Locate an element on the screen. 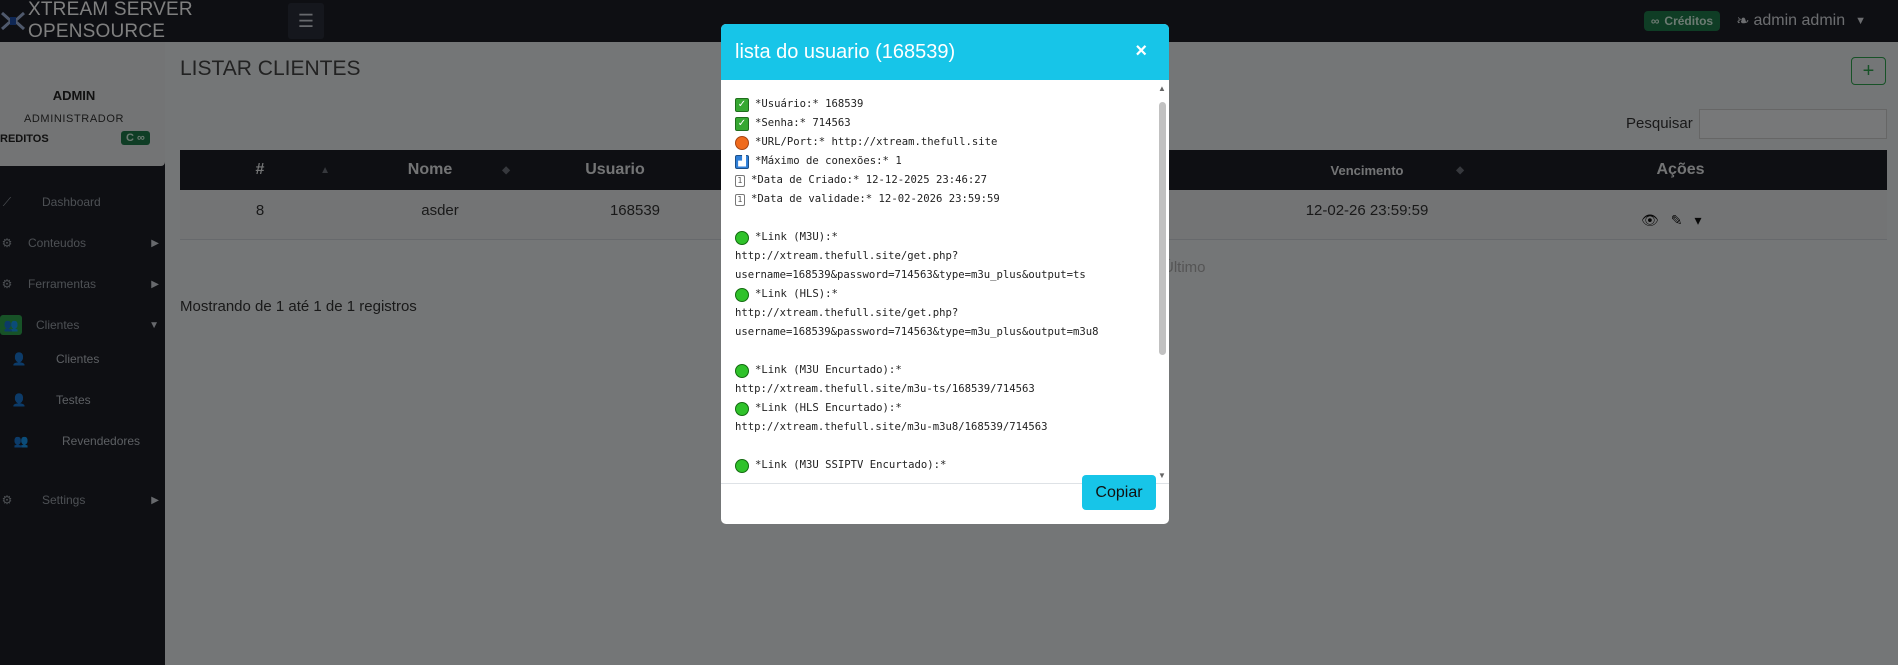  line-validade: 1 *Data de validade:* 12-02-2026 23:59:59 is located at coordinates (940, 199).